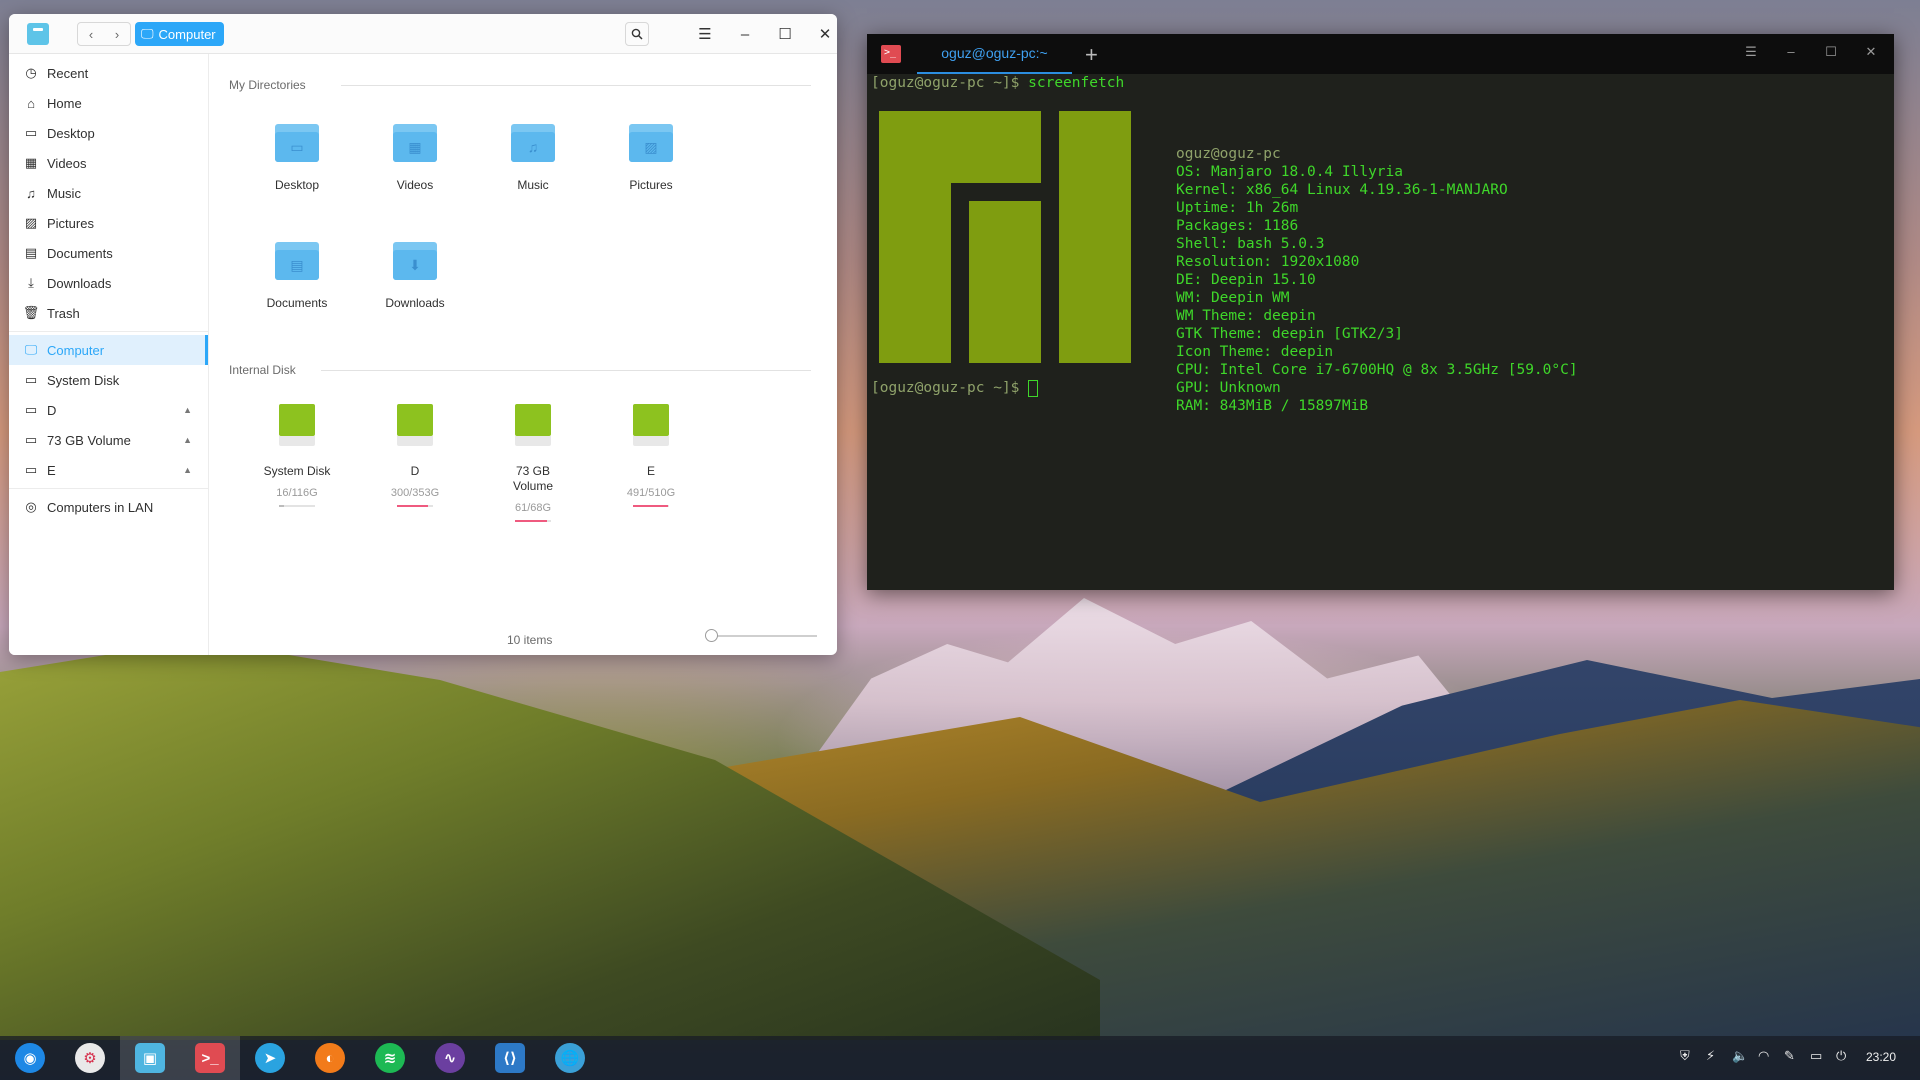 The image size is (1920, 1080). What do you see at coordinates (108, 193) in the screenshot?
I see `sidebar-item-music: ♫ Music` at bounding box center [108, 193].